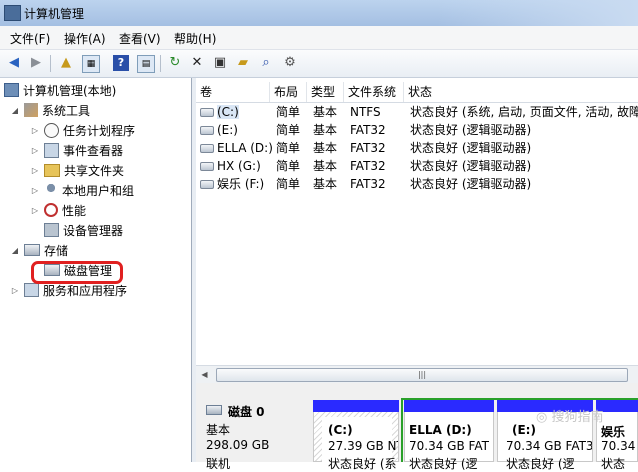 This screenshot has height=472, width=638. I want to click on tree-item-device-manager: 设备管理器, so click(83, 230).